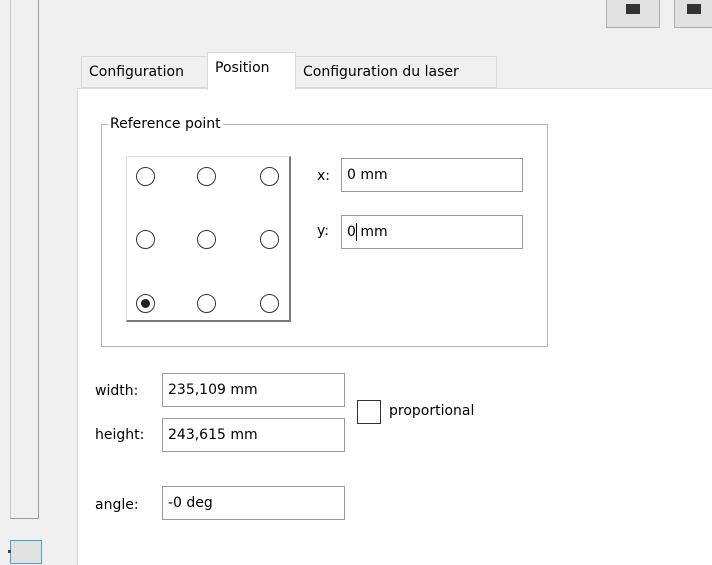  Describe the element at coordinates (269, 176) in the screenshot. I see `ref-point-top-right-radio` at that location.